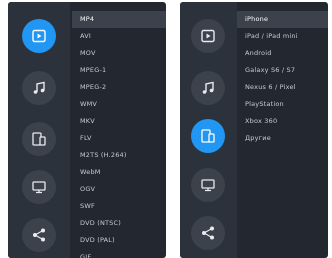  I want to click on device-item: Xbox 360, so click(282, 121).